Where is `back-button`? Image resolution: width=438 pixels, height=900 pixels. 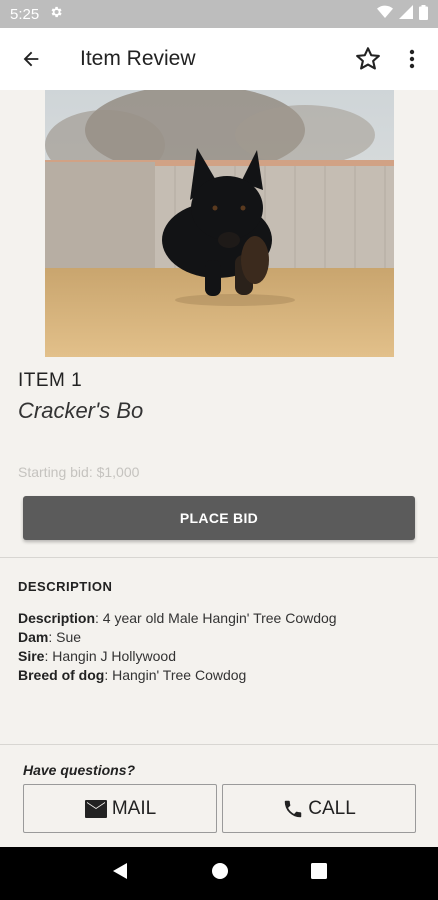 back-button is located at coordinates (31, 59).